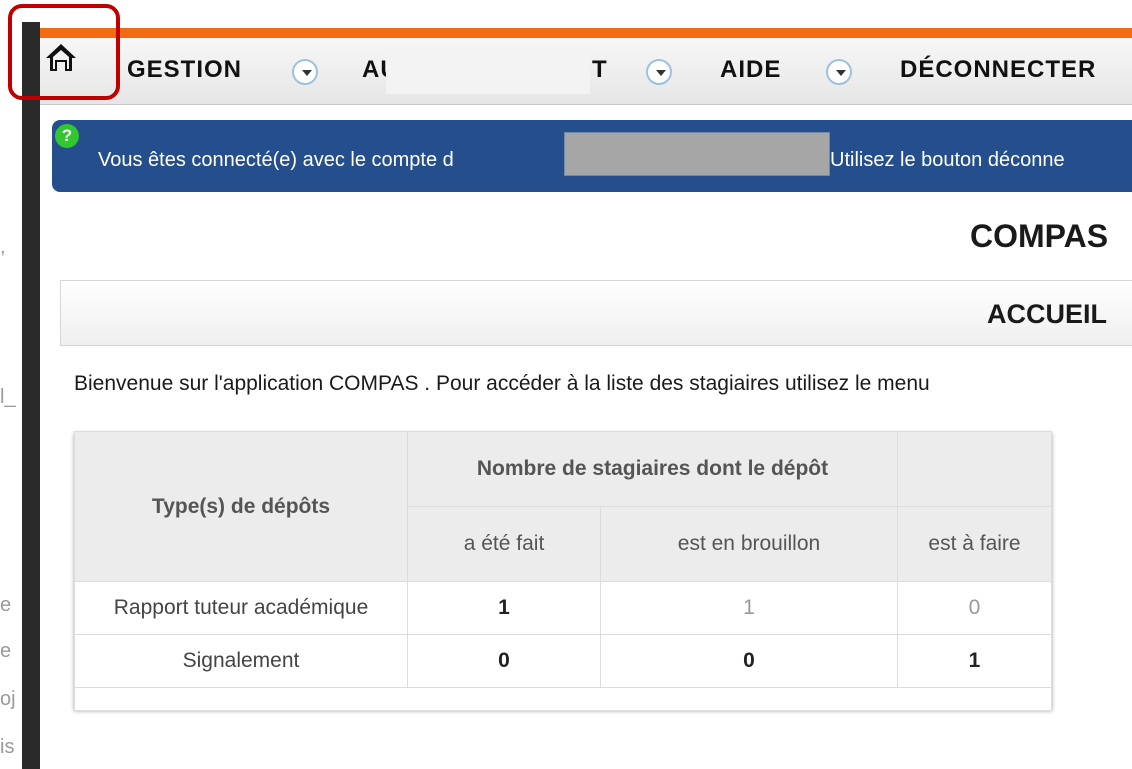  I want to click on row-name: Signalement, so click(241, 661).